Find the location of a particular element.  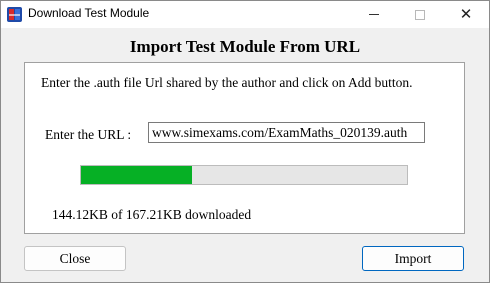

progress-fill is located at coordinates (136, 175).